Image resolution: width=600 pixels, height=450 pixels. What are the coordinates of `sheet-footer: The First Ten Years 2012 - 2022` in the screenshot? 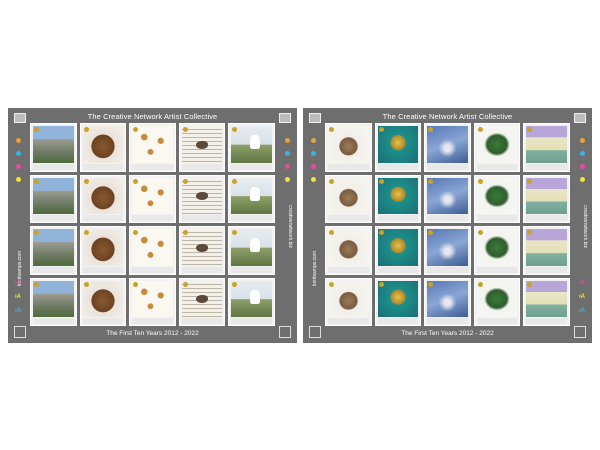 It's located at (447, 333).